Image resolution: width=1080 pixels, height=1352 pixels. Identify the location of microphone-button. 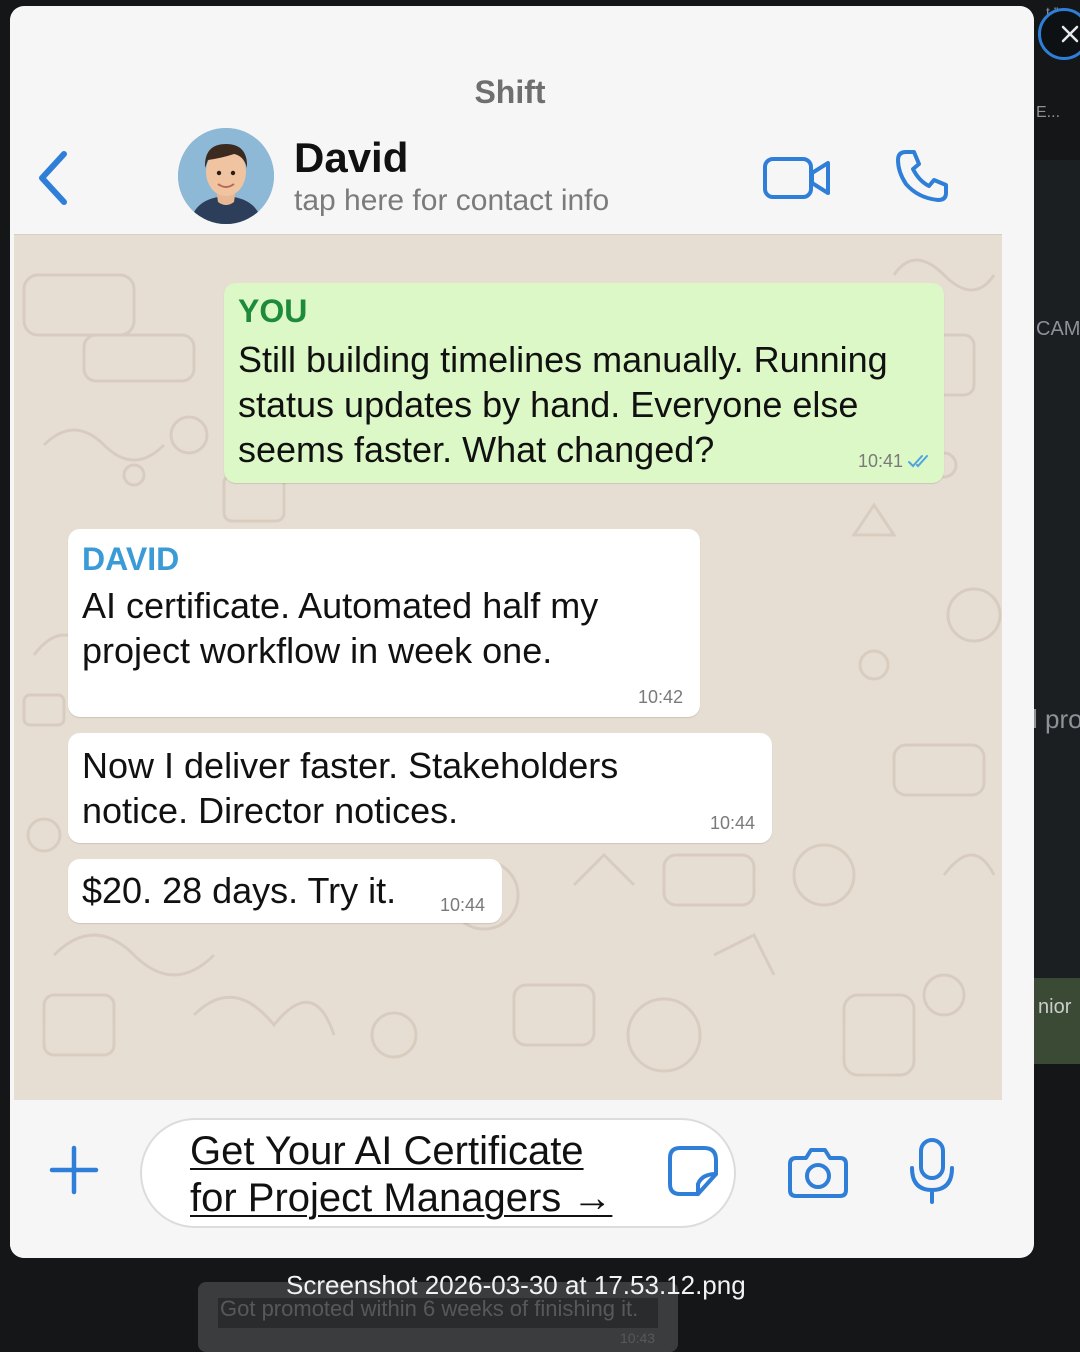
(932, 1174).